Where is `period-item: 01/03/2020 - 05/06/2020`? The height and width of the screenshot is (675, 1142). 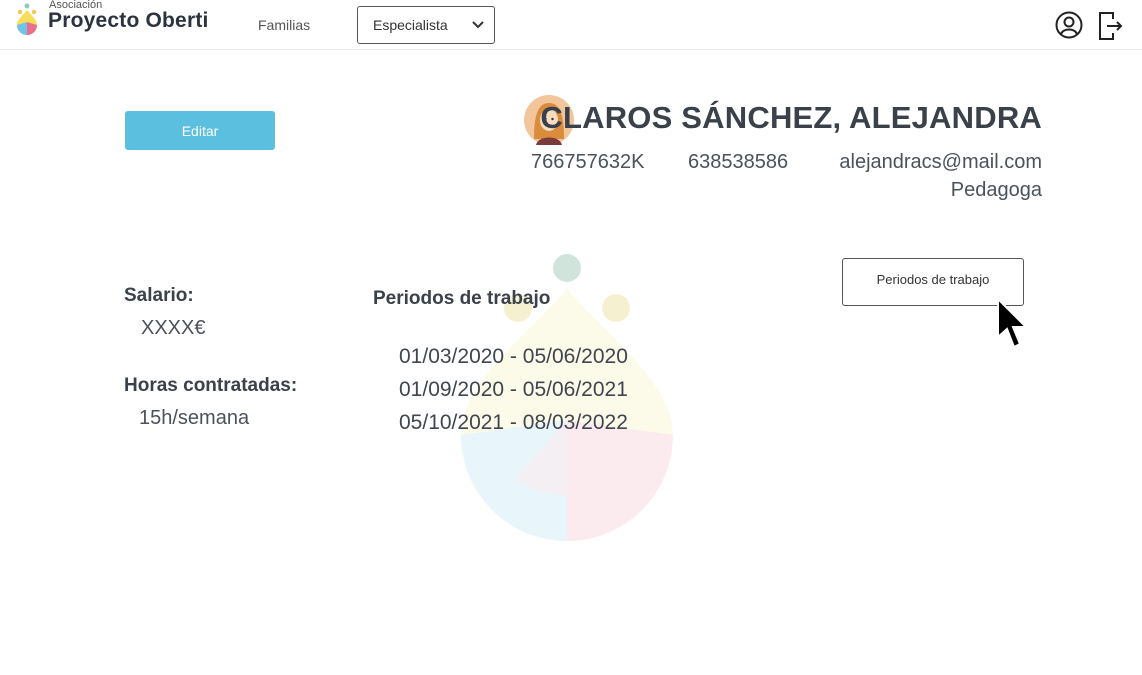 period-item: 01/03/2020 - 05/06/2020 is located at coordinates (513, 356).